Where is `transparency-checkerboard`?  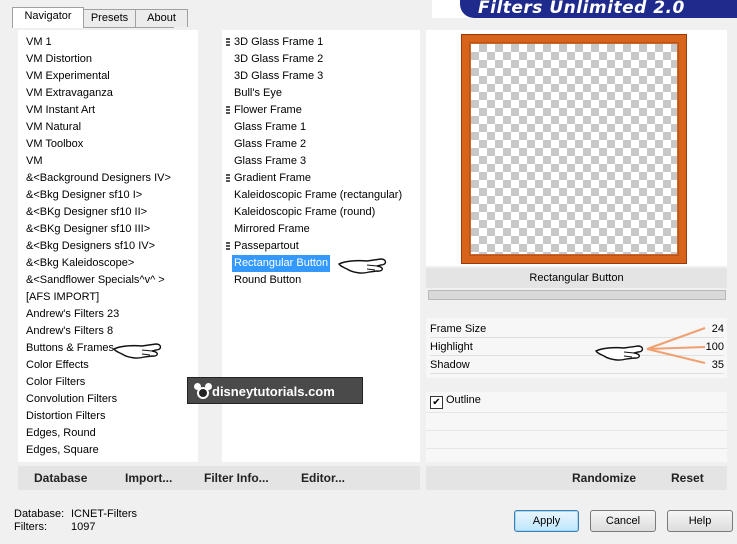 transparency-checkerboard is located at coordinates (574, 149).